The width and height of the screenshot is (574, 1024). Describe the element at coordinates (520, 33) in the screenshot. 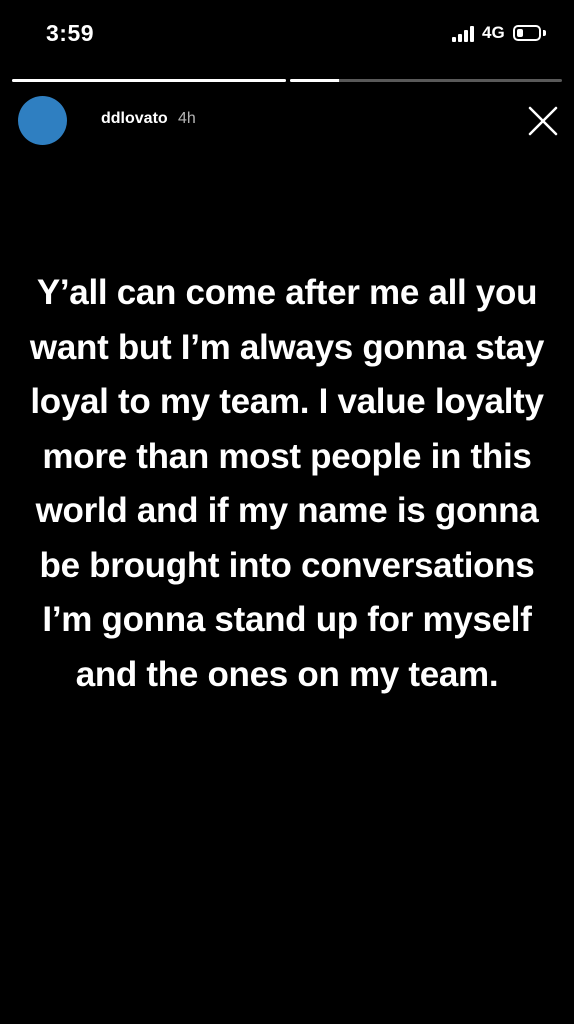

I see `battery-level` at that location.